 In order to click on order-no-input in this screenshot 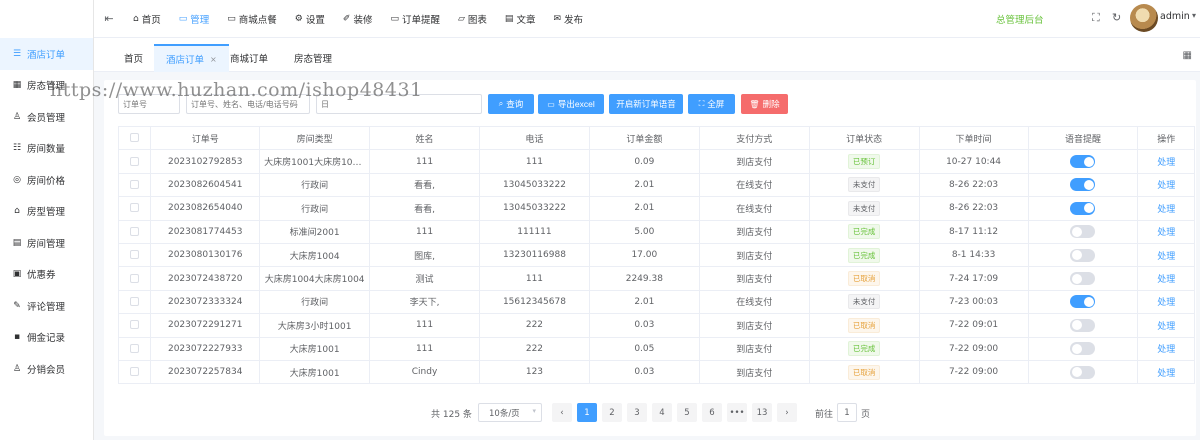, I will do `click(149, 104)`.